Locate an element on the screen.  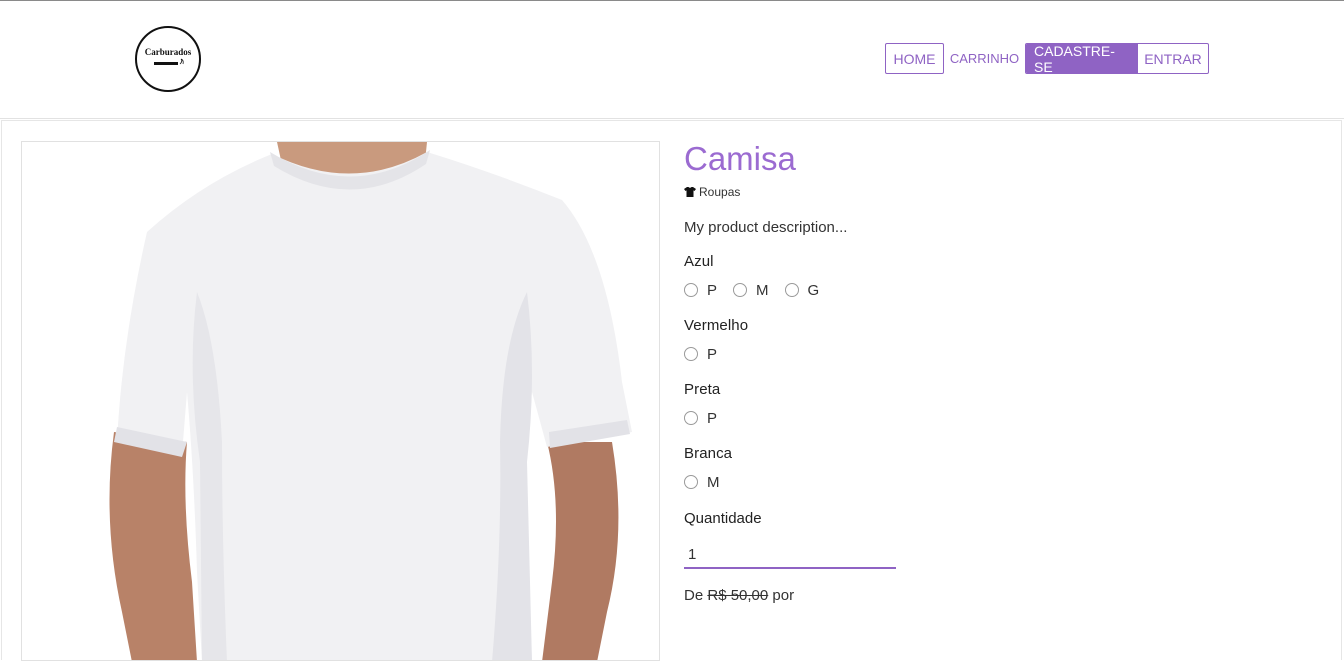
brand-logo: Carburados is located at coordinates (168, 59).